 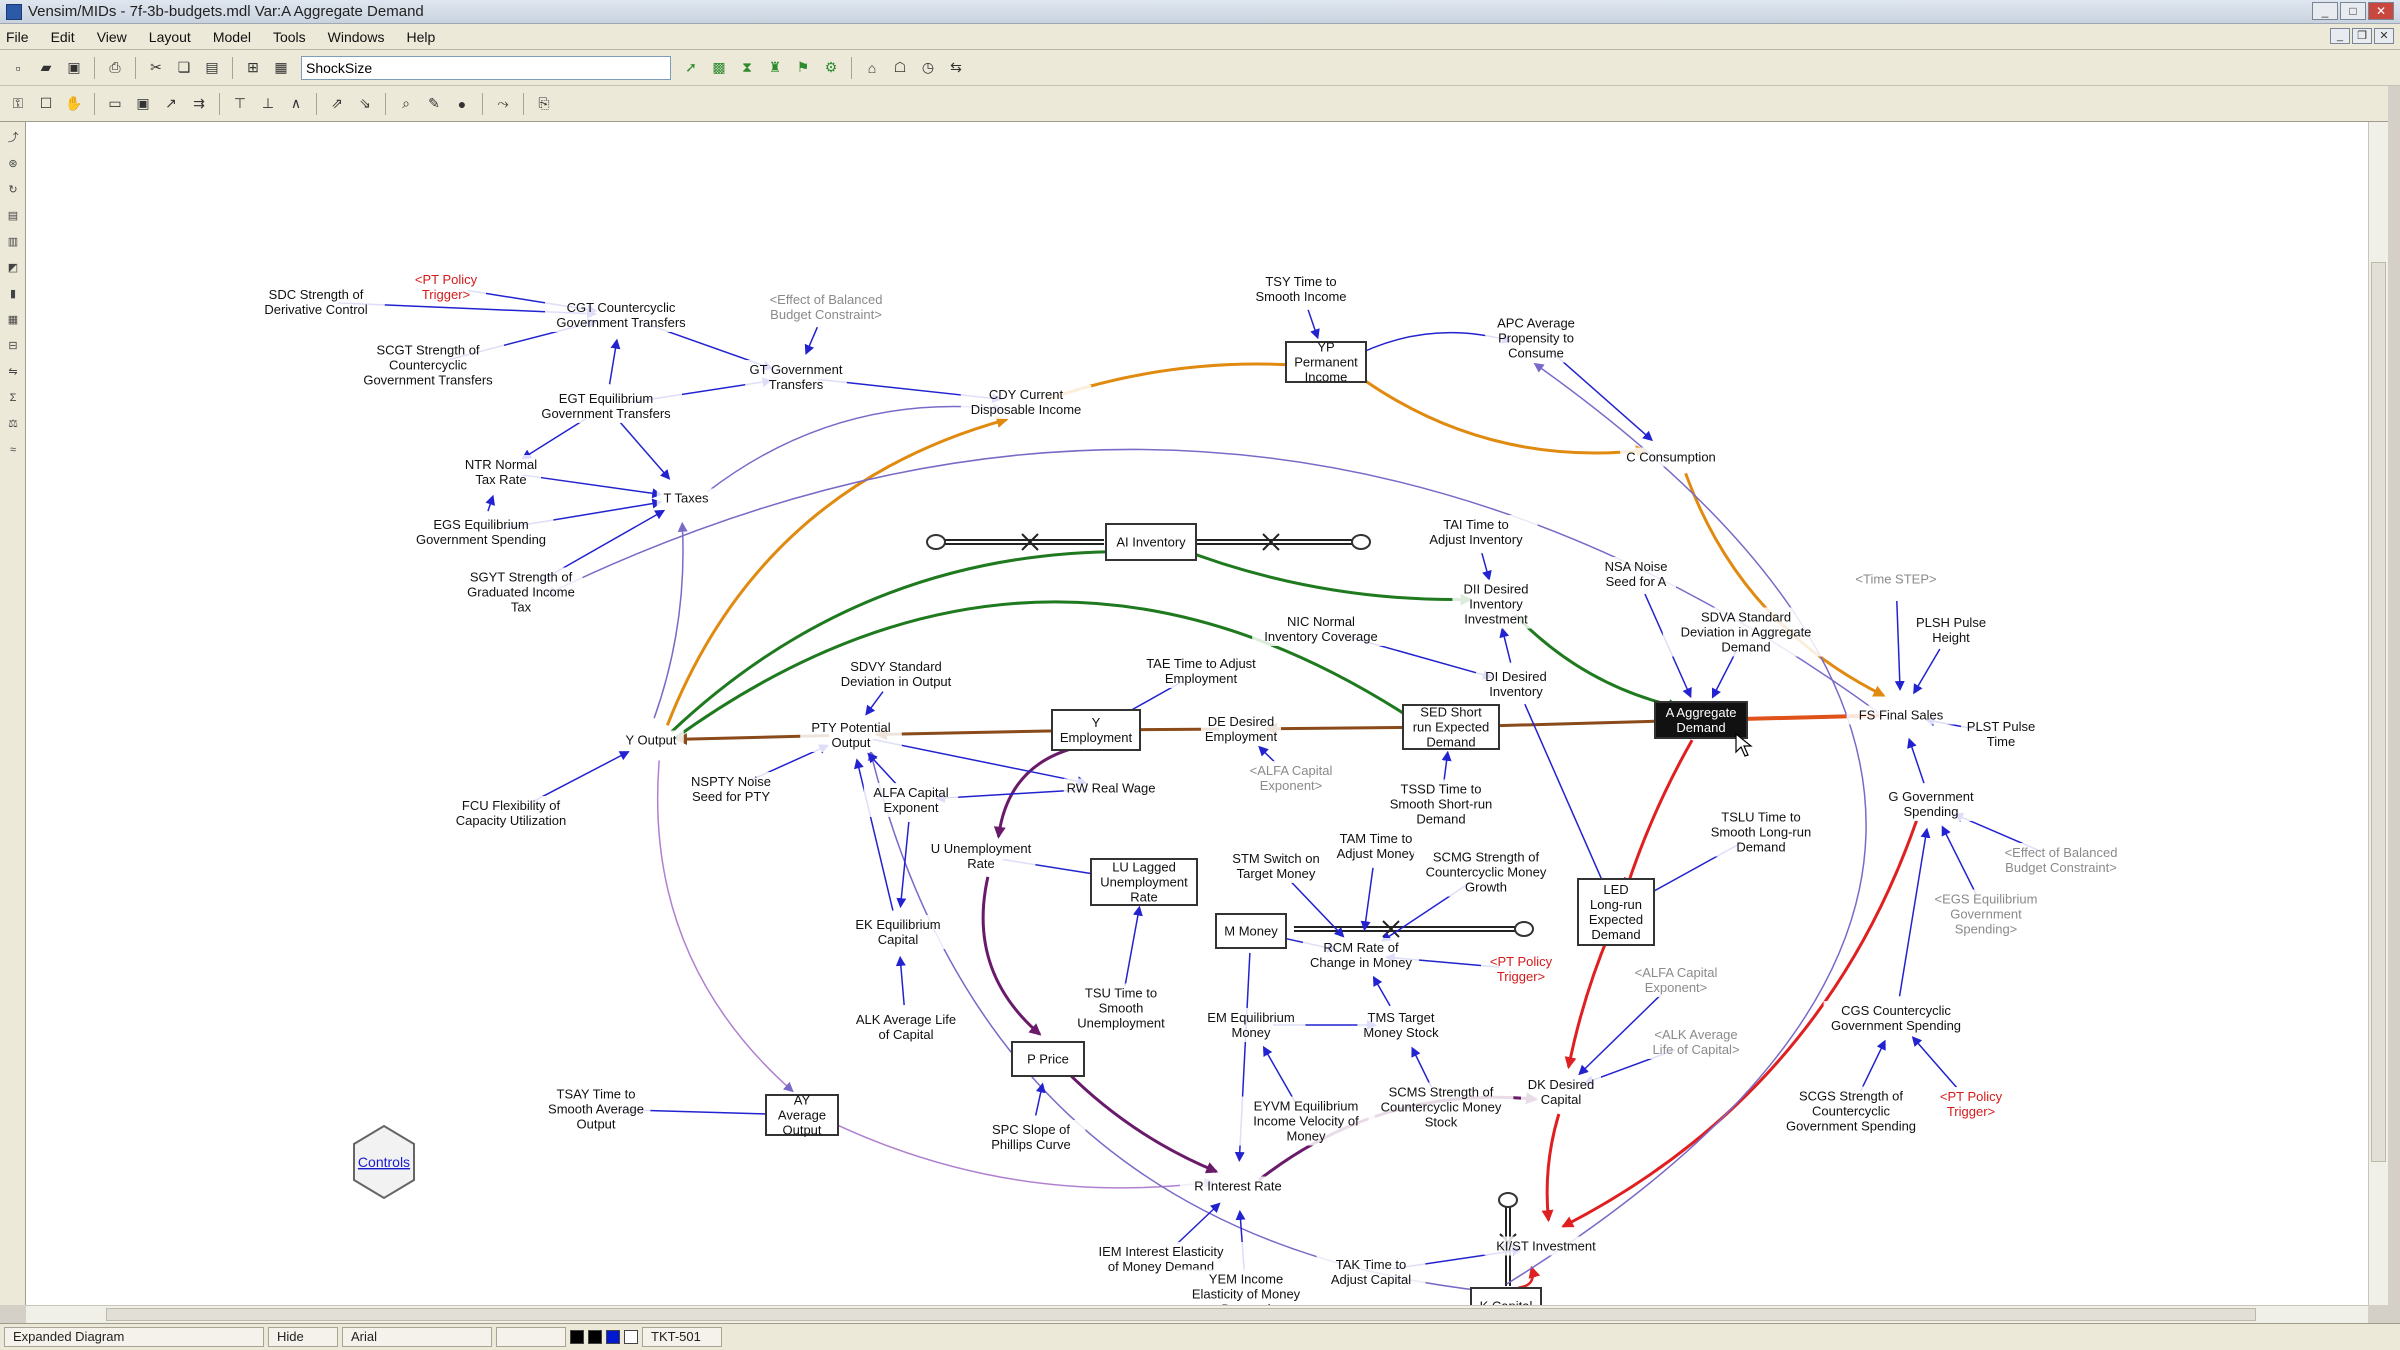 What do you see at coordinates (184, 68) in the screenshot?
I see `copy-icon: ❏` at bounding box center [184, 68].